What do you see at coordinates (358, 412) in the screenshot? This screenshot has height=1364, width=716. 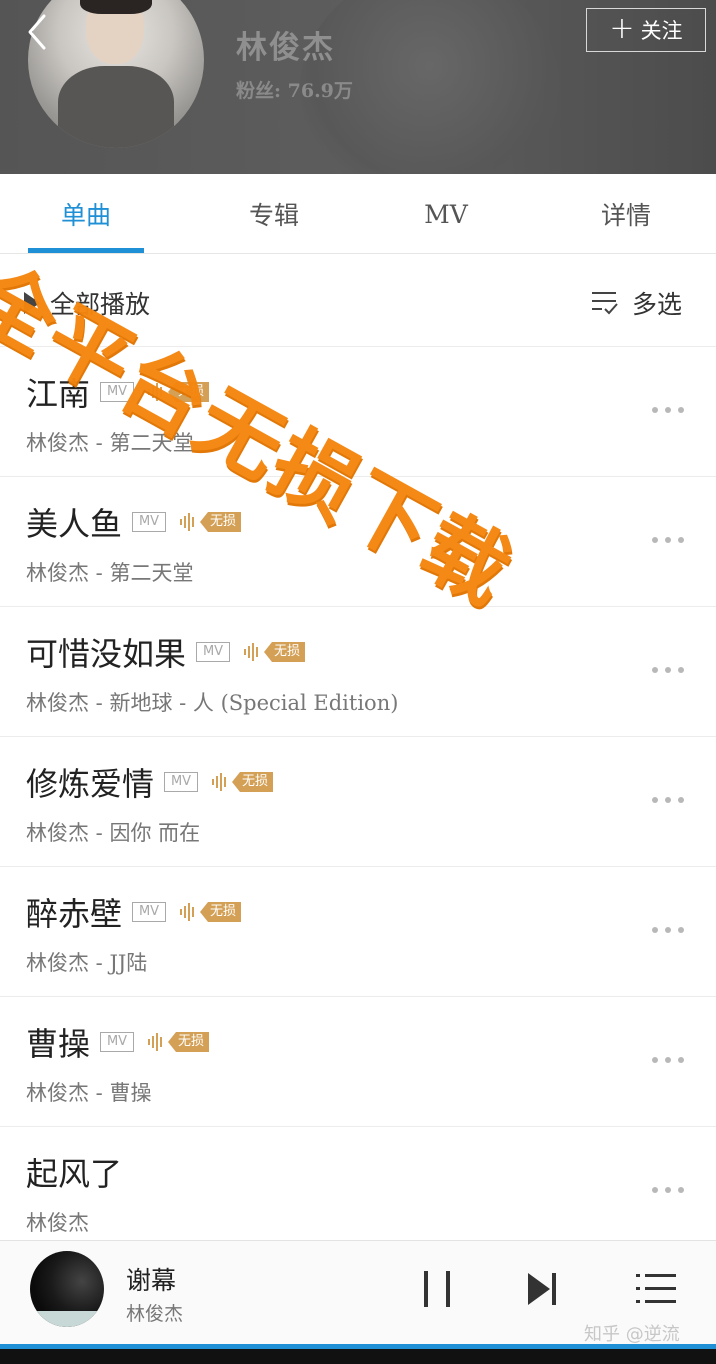 I see `song-row: 江南 MV 无损 林俊杰 - 第二天堂` at bounding box center [358, 412].